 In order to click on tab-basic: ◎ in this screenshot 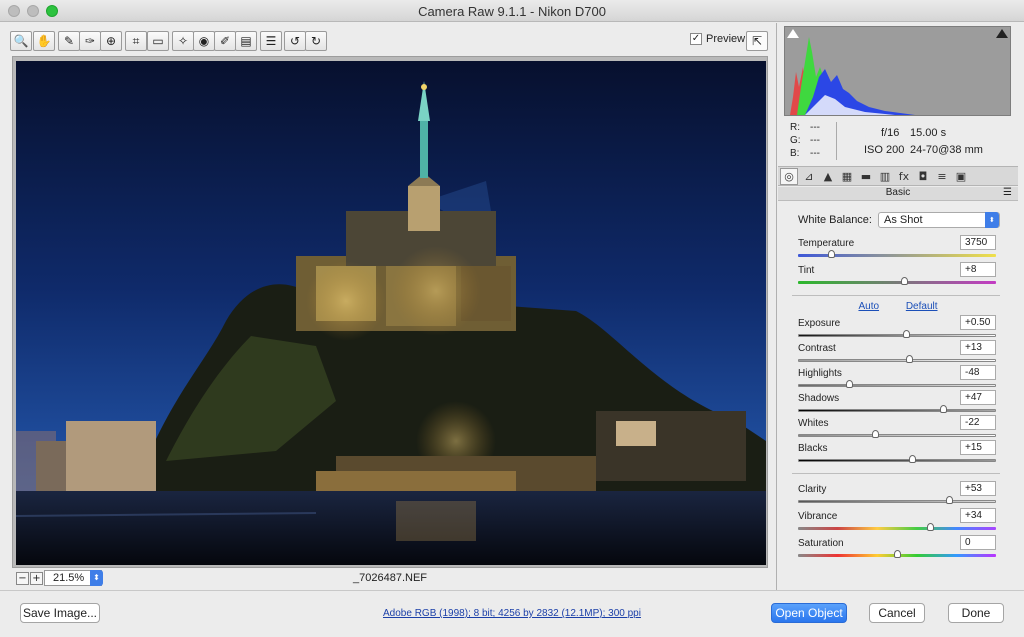, I will do `click(789, 176)`.